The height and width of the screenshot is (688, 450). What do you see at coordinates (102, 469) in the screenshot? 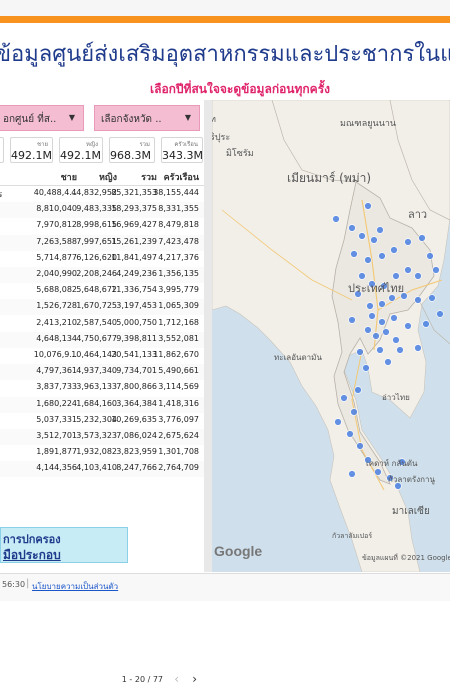
I see `table-row: 4,144,356 4,103,410 8,247,766 2,764,709` at bounding box center [102, 469].